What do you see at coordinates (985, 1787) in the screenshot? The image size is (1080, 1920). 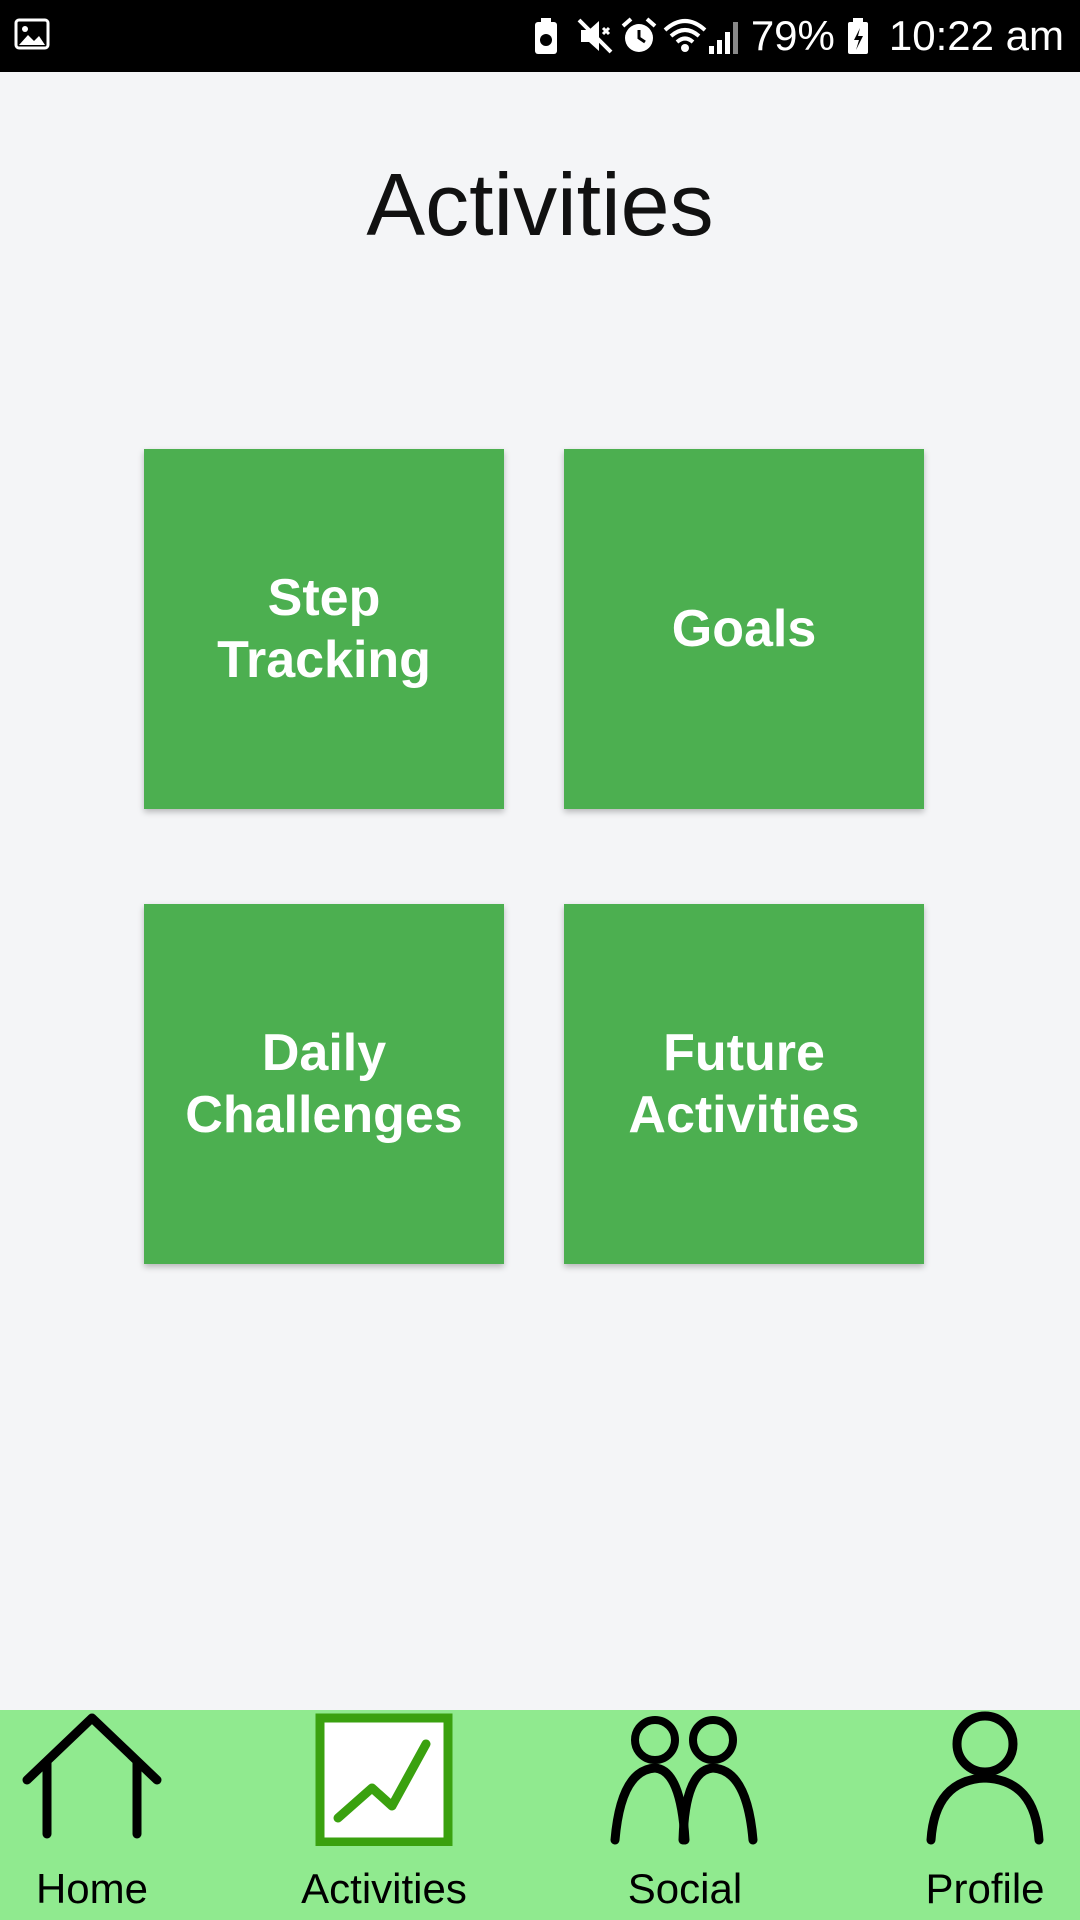 I see `profile-person-icon` at bounding box center [985, 1787].